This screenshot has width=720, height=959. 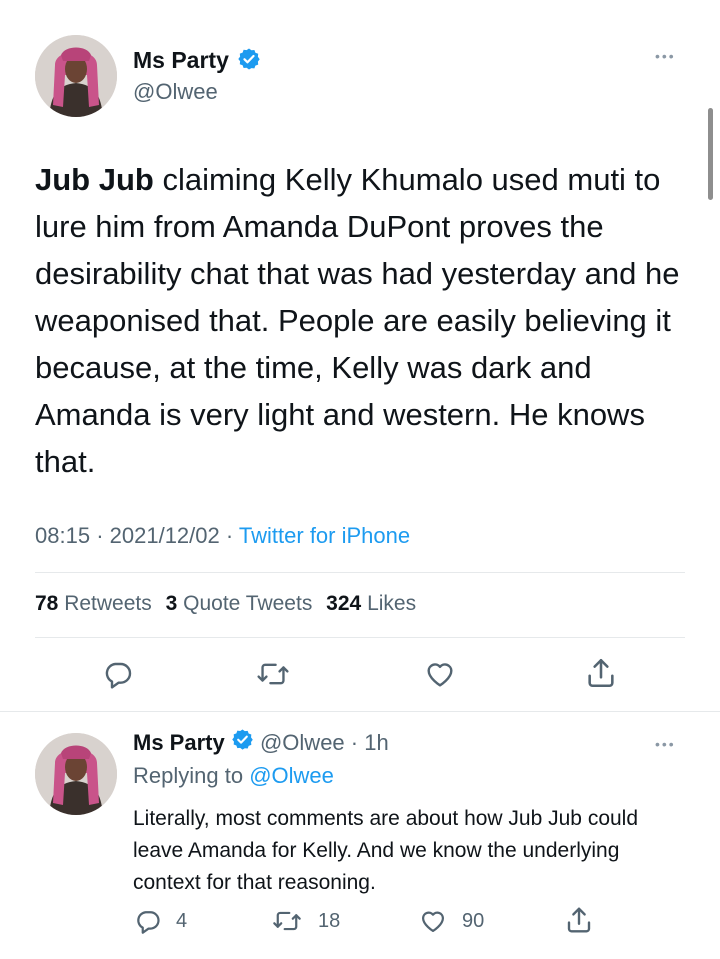 I want to click on share-icon, so click(x=601, y=673).